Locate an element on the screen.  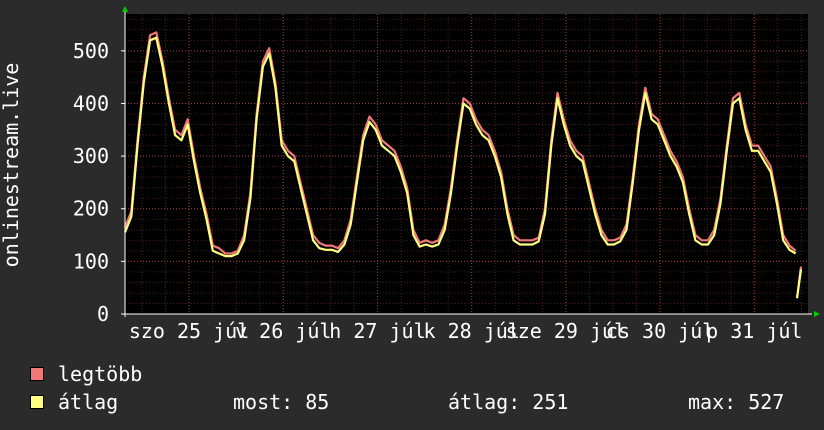
y-axis-arrow is located at coordinates (125, 9).